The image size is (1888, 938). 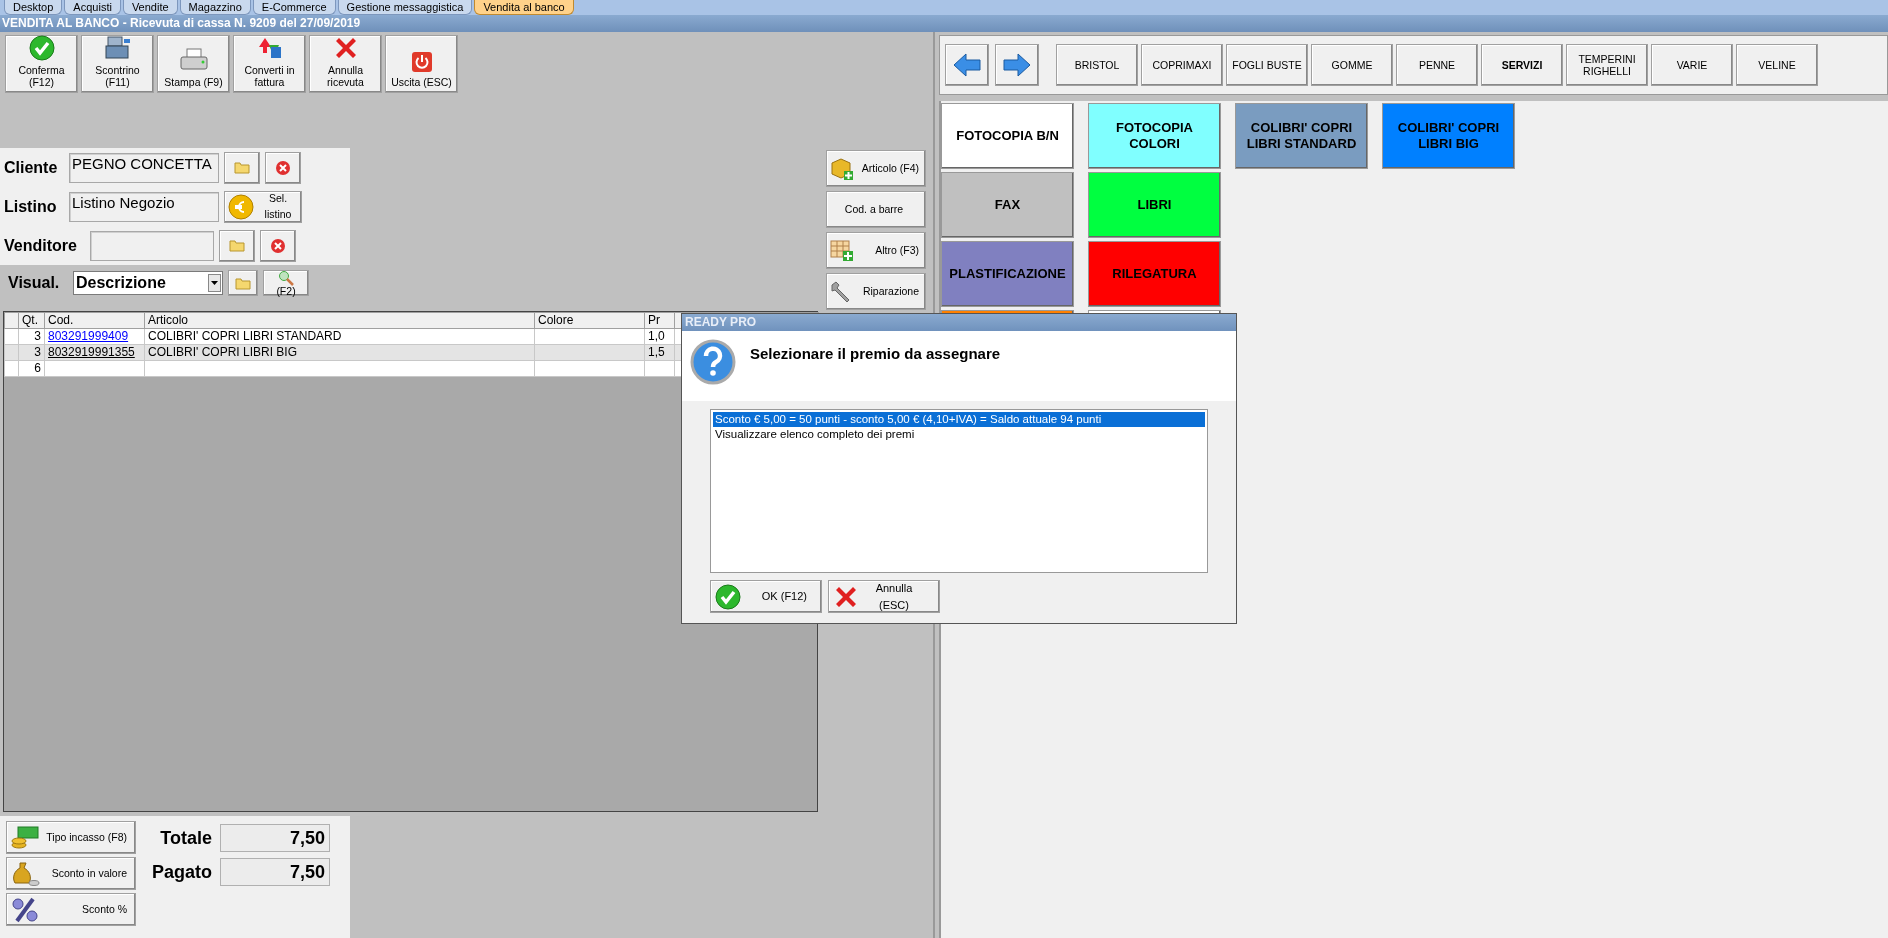 I want to click on previous-button, so click(x=967, y=65).